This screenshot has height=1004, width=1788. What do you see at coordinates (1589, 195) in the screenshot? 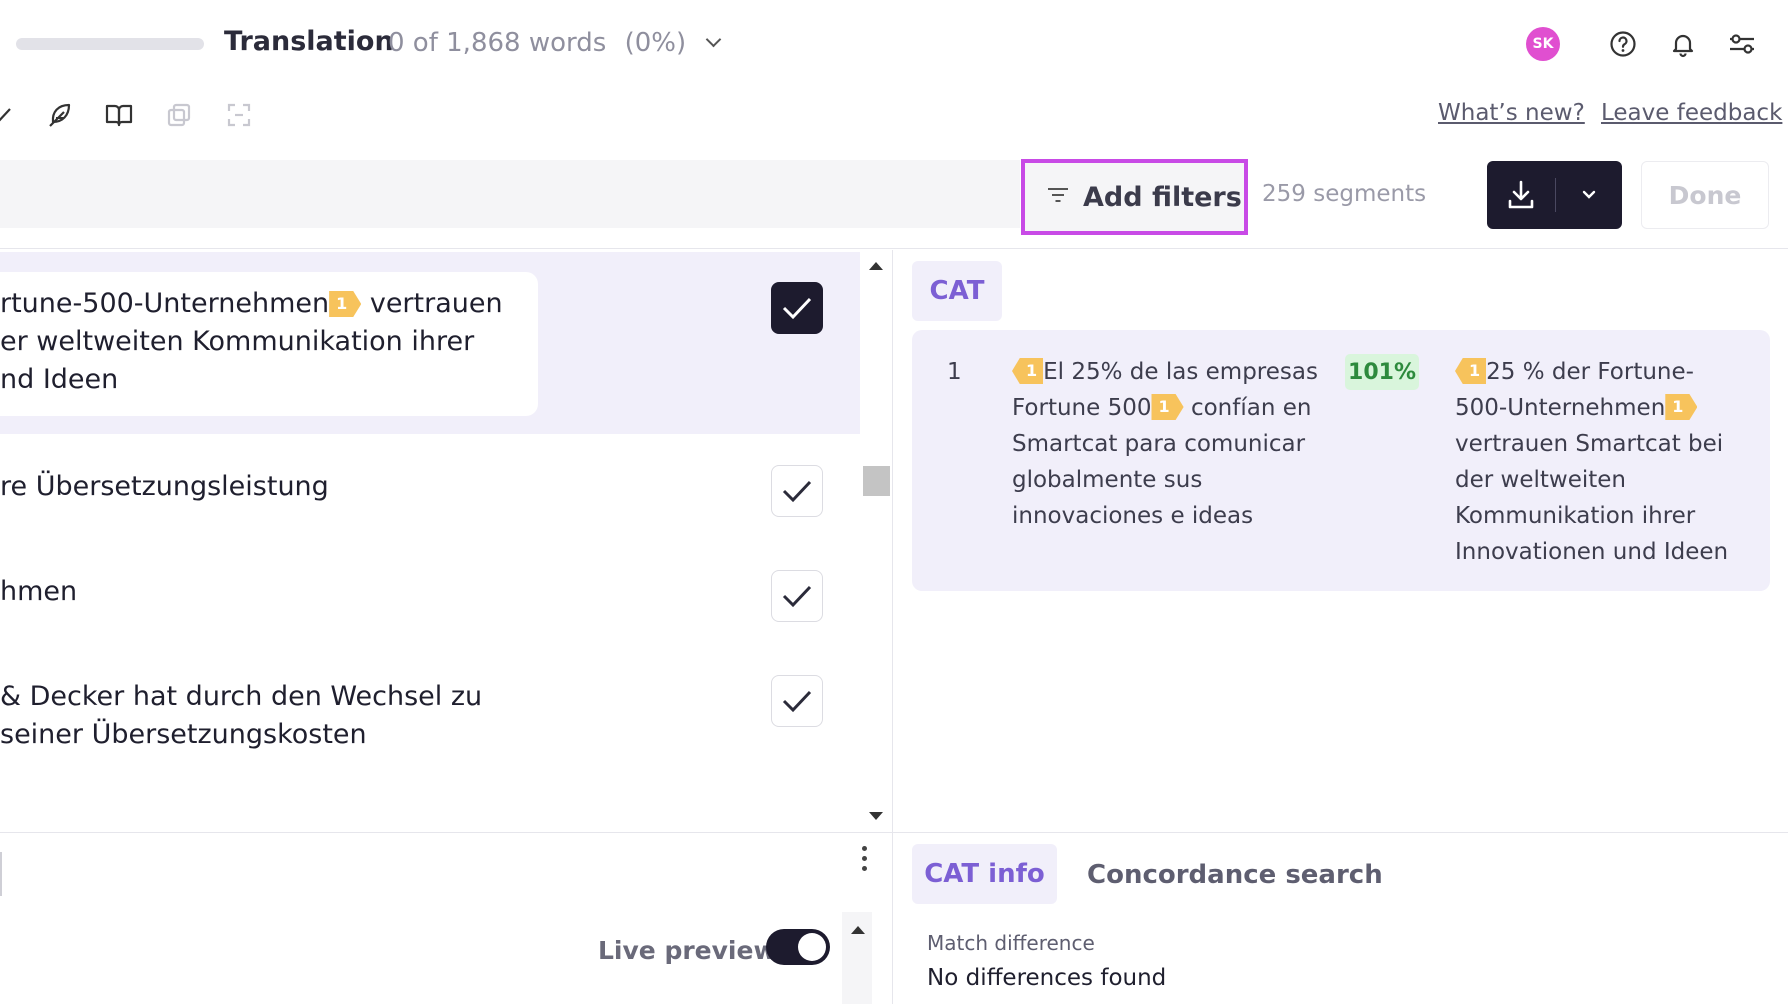
I see `download-options-chevron-icon` at bounding box center [1589, 195].